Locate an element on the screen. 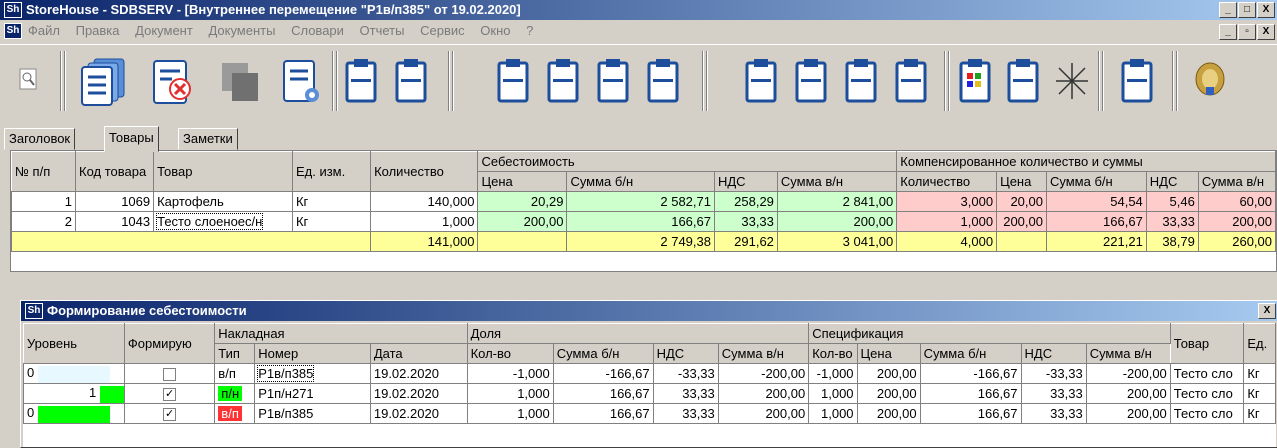 This screenshot has width=1277, height=448. col-c-price: Цена is located at coordinates (1021, 181).